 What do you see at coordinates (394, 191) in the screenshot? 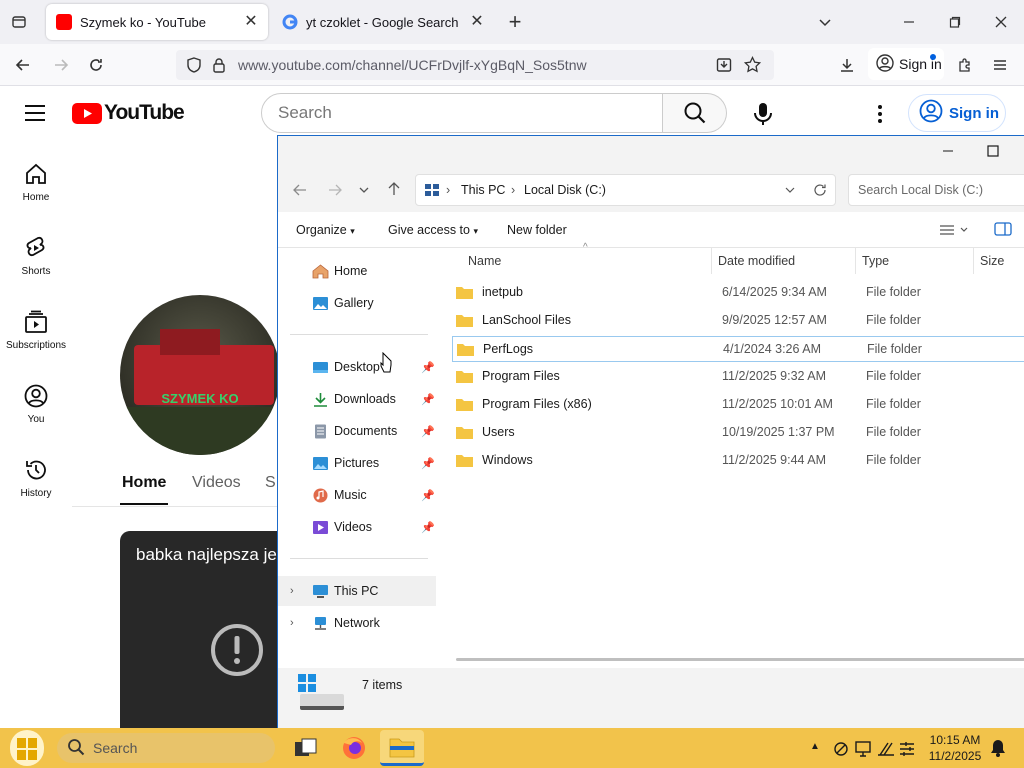
I see `up-icon` at bounding box center [394, 191].